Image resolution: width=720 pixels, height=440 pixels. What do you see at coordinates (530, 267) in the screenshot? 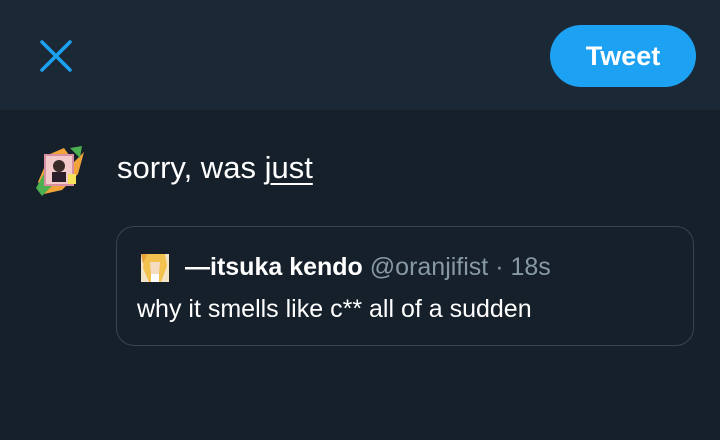
I see `quoted-timestamp: 18s` at bounding box center [530, 267].